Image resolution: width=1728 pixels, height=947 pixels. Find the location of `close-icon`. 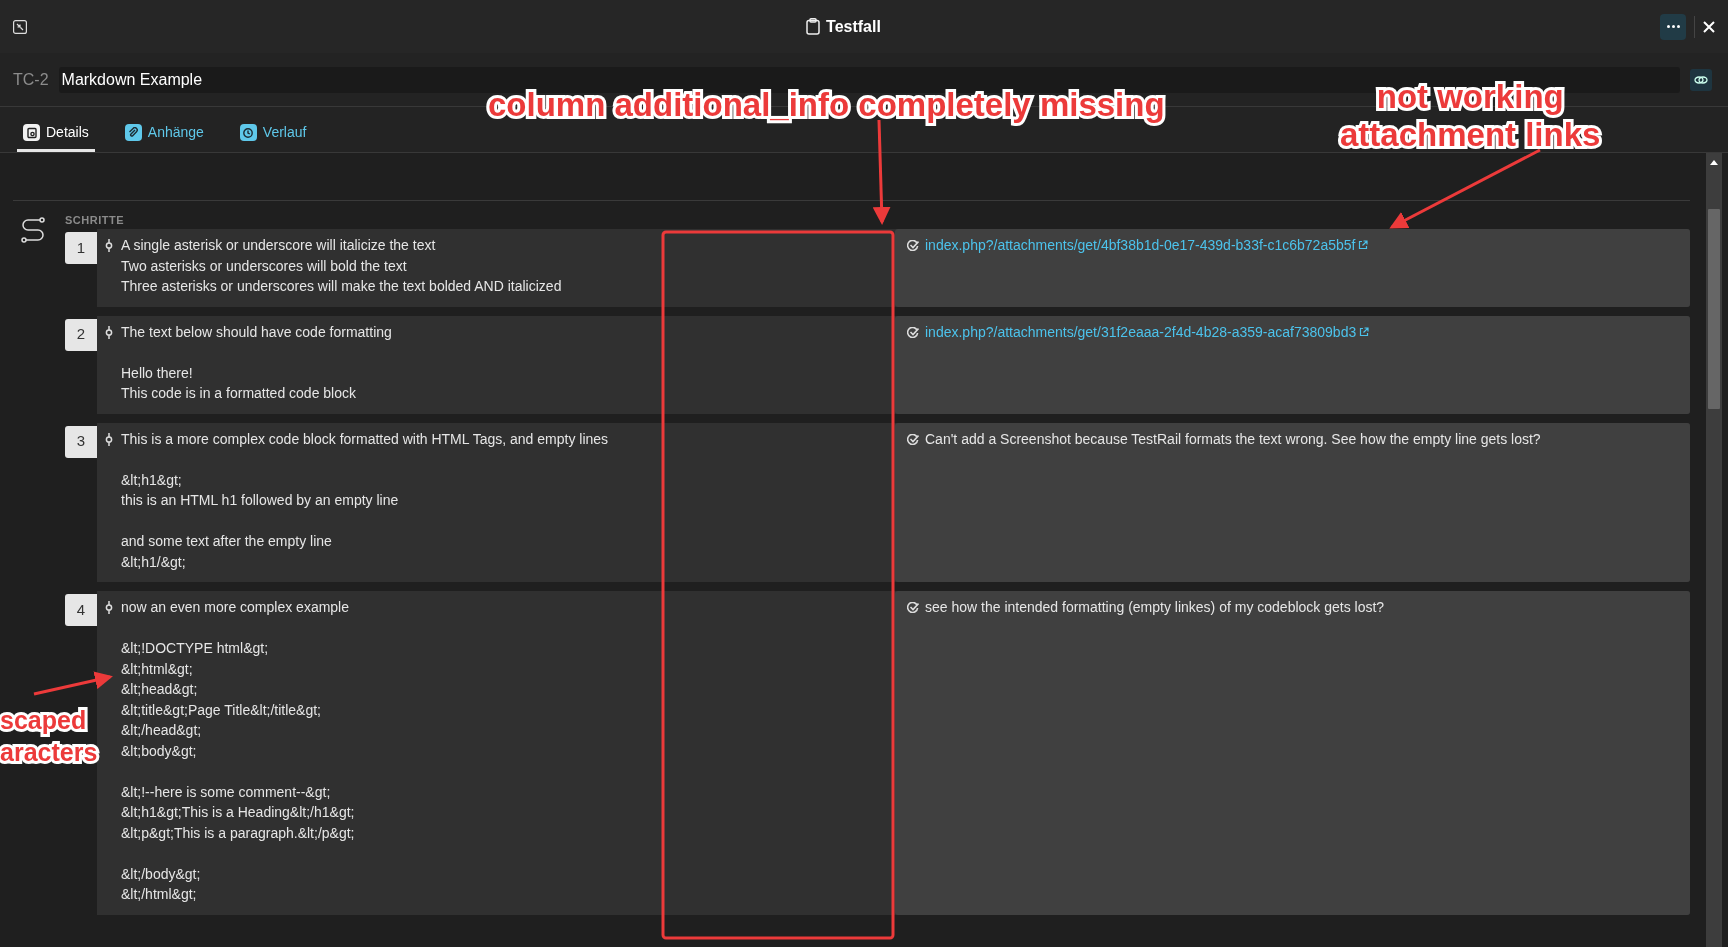

close-icon is located at coordinates (1709, 26).